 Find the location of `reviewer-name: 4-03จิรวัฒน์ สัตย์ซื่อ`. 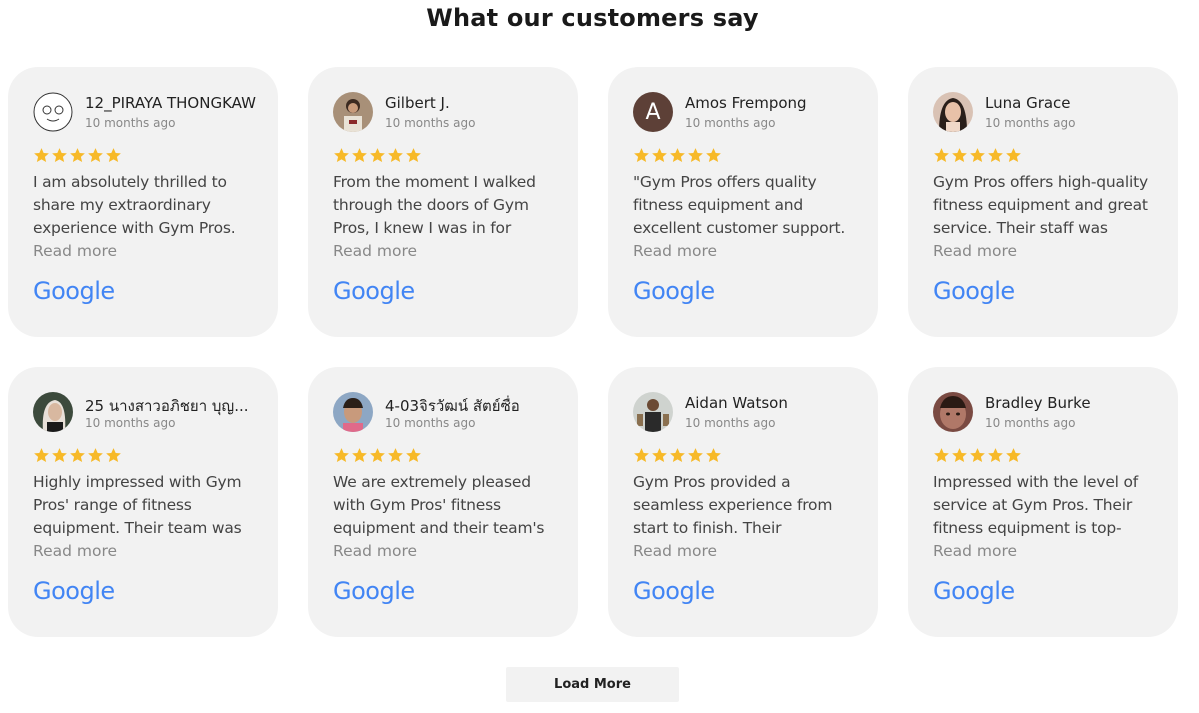

reviewer-name: 4-03จิรวัฒน์ สัตย์ซื่อ is located at coordinates (452, 406).